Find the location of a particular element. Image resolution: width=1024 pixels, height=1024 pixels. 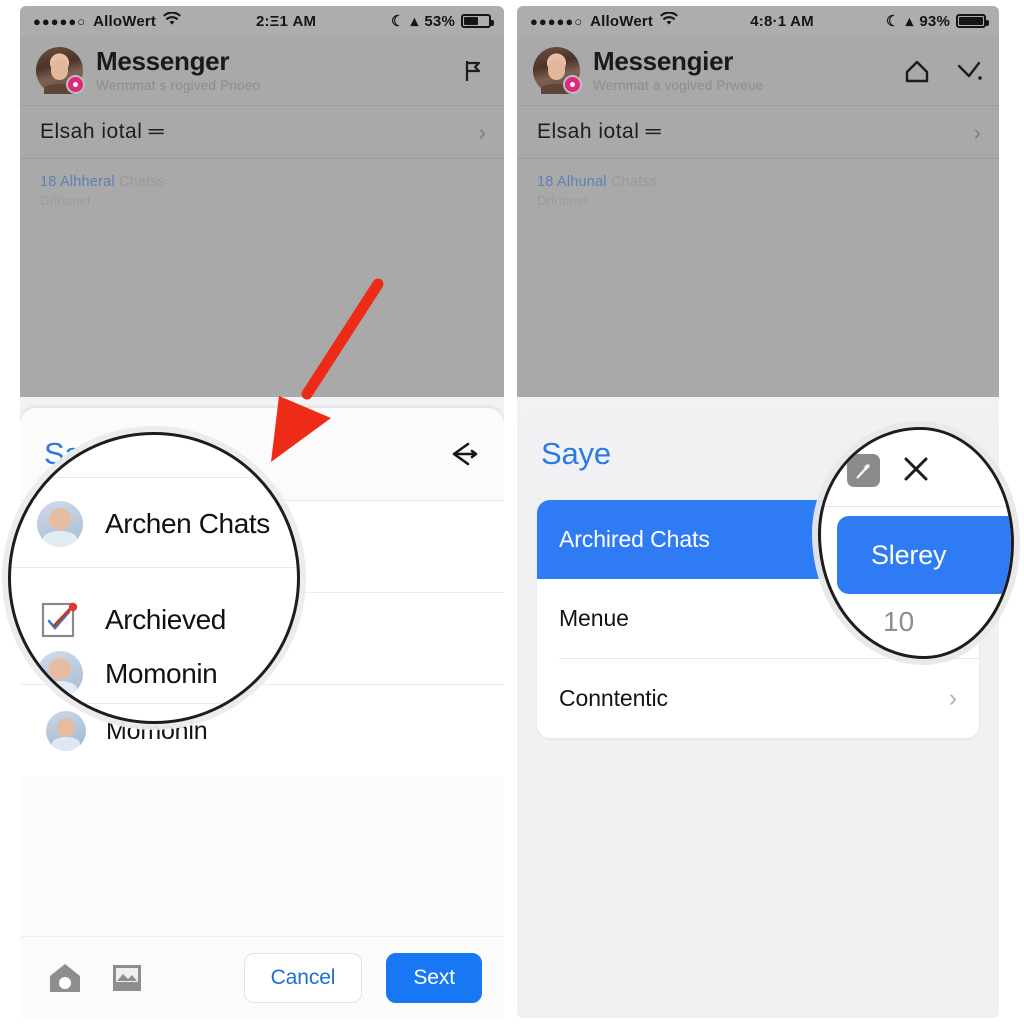

send-button: Sext is located at coordinates (434, 977).